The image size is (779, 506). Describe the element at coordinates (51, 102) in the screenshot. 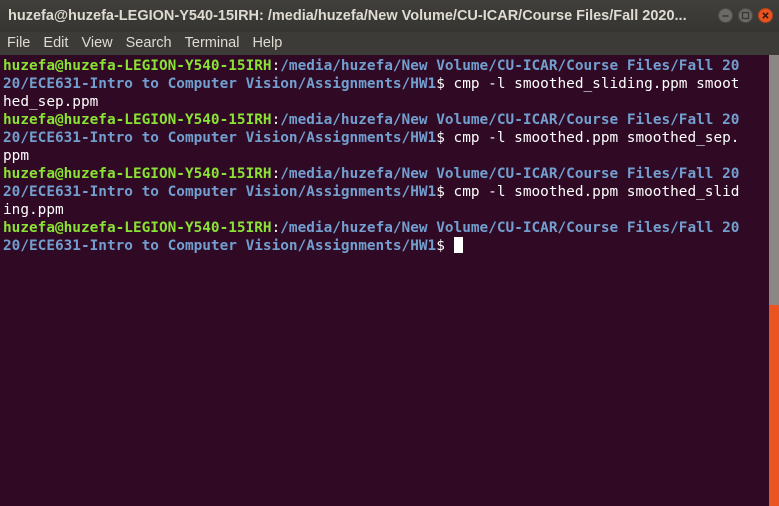

I see `command-text: hed_sep.ppm` at that location.